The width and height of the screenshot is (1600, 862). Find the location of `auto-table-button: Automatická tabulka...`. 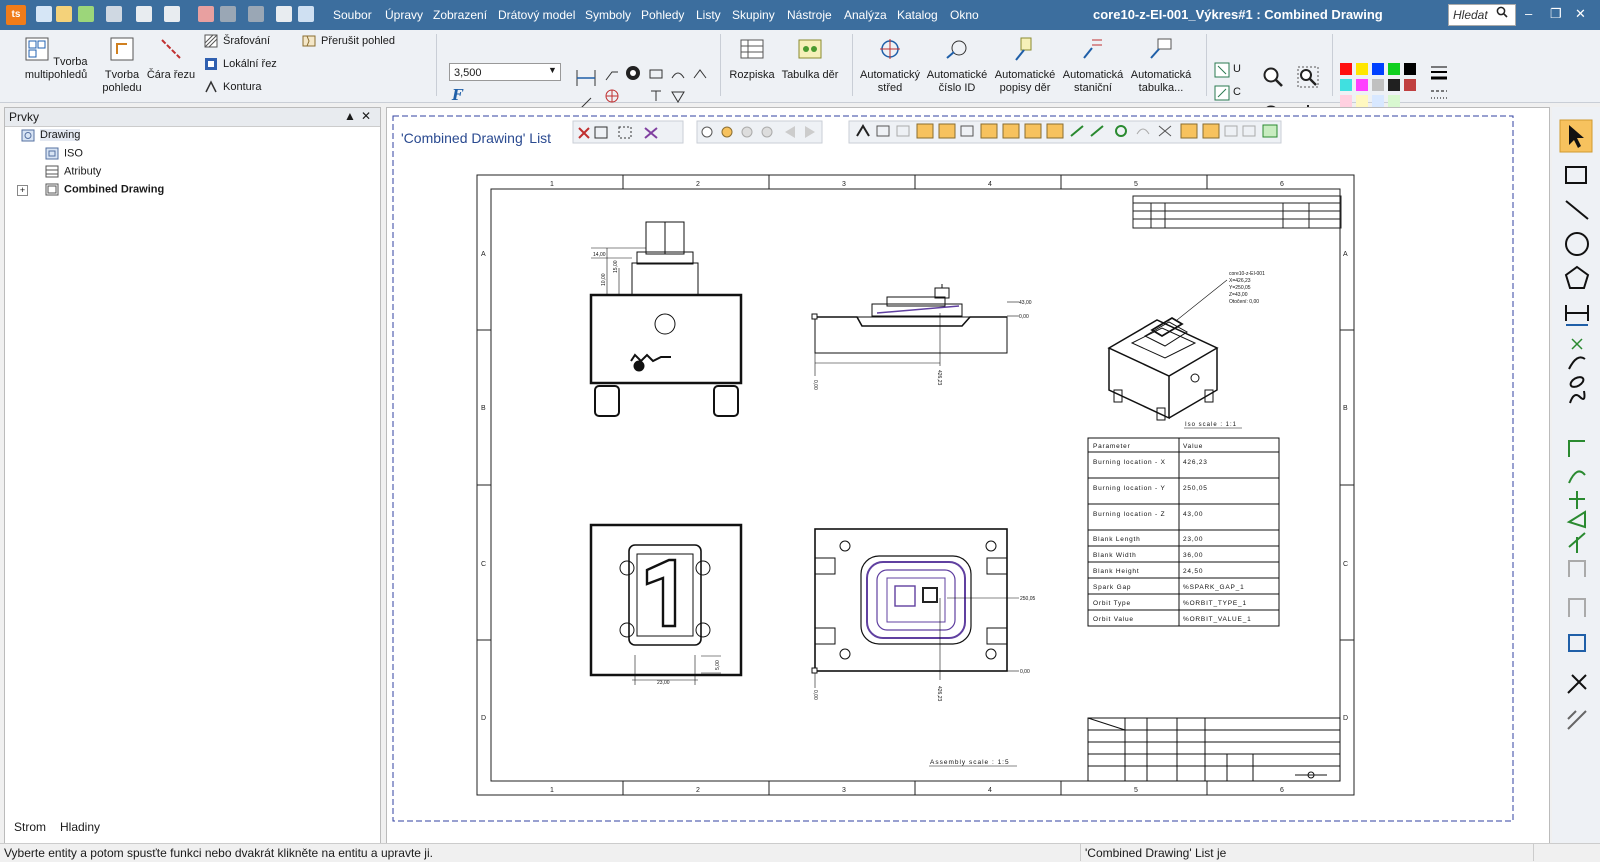

auto-table-button: Automatická tabulka... is located at coordinates (1161, 65).